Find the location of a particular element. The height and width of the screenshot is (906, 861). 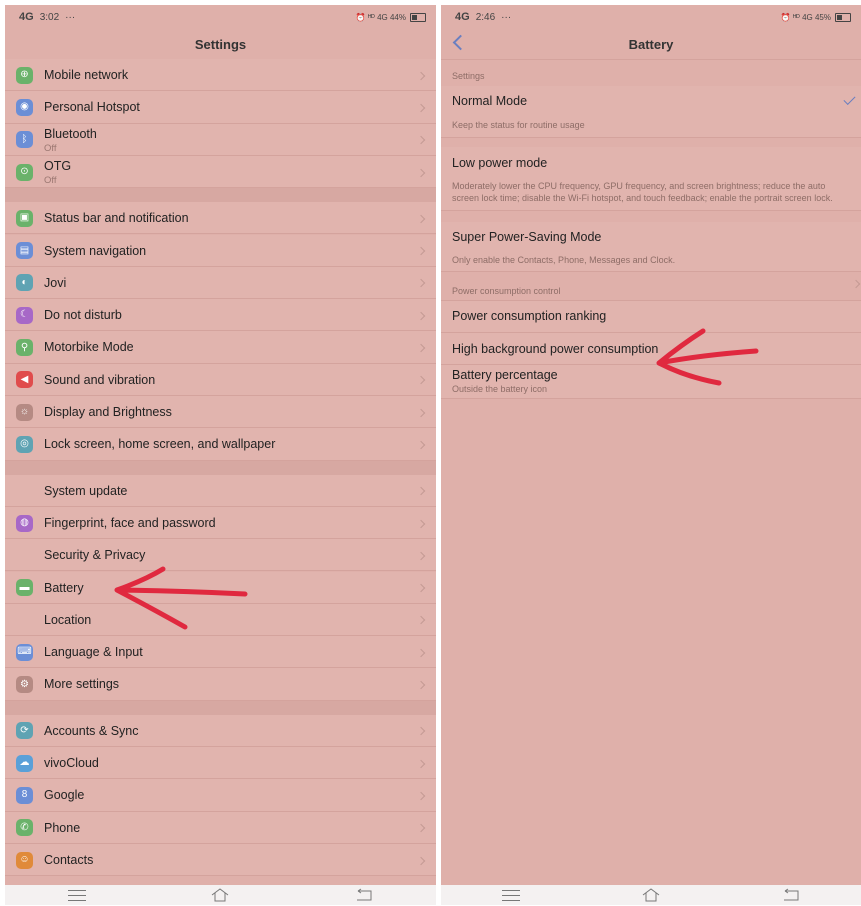

phone-icon: ✆ is located at coordinates (24, 828).